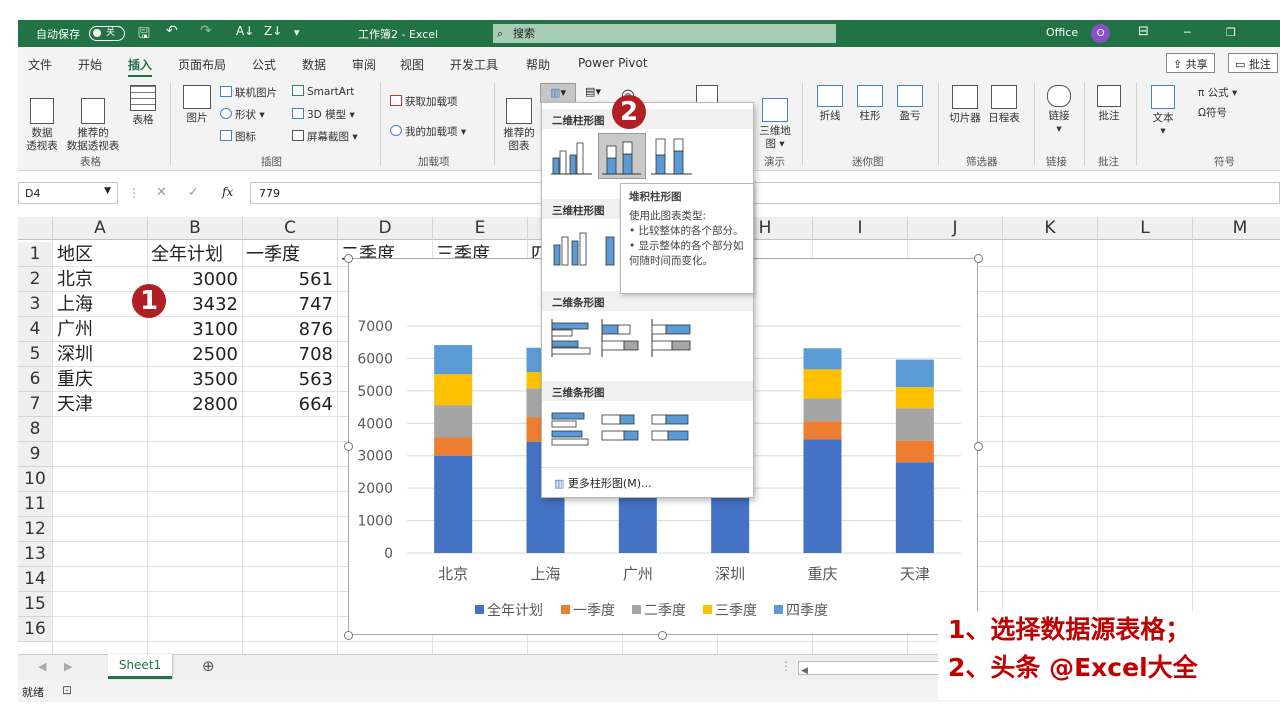  Describe the element at coordinates (803, 671) in the screenshot. I see `scroll-left-arrow-icon: ◀` at that location.